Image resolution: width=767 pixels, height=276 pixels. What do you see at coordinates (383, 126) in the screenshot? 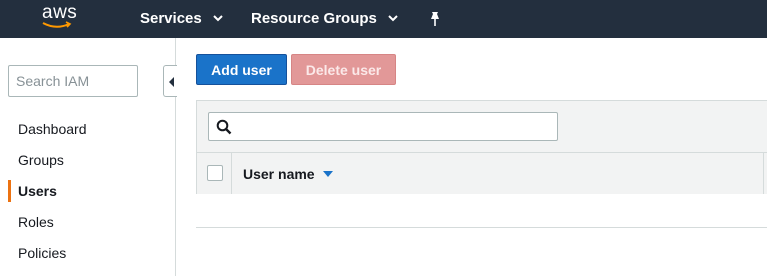
I see `user-filter-input` at bounding box center [383, 126].